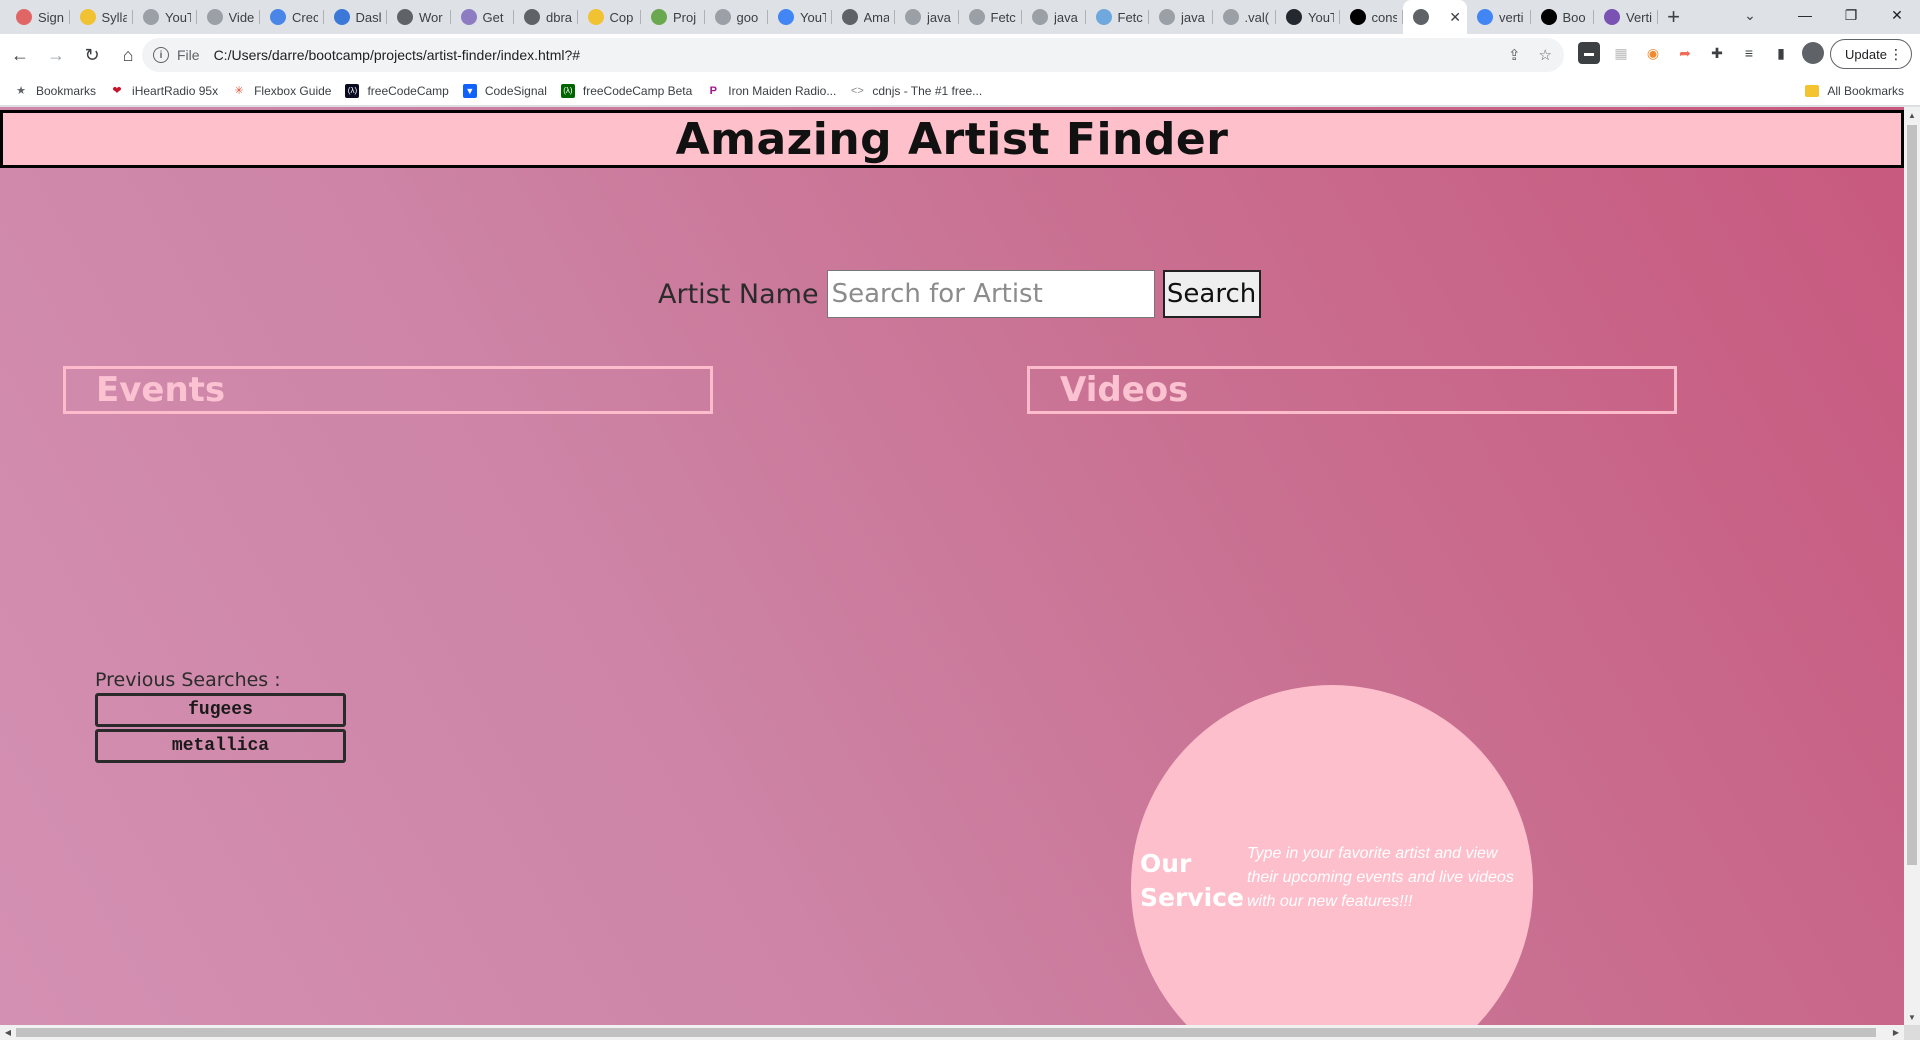 The width and height of the screenshot is (1920, 1040). Describe the element at coordinates (1813, 53) in the screenshot. I see `profile-avatar` at that location.